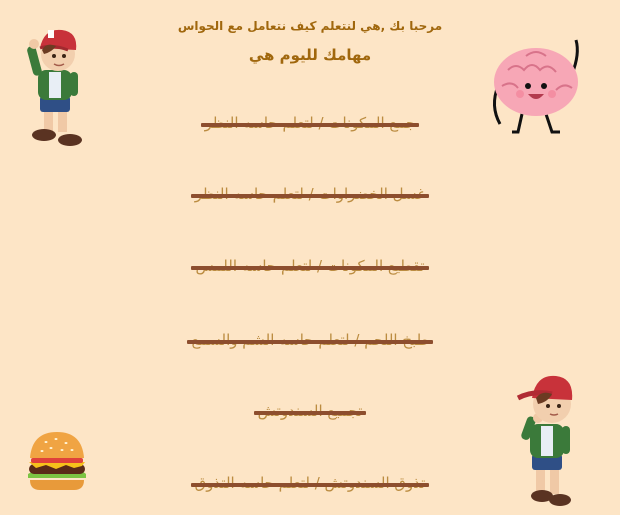 This screenshot has height=515, width=620. I want to click on task-item-3: تقطيع المكونات / لتعلم حاسه اللمس, so click(310, 266).